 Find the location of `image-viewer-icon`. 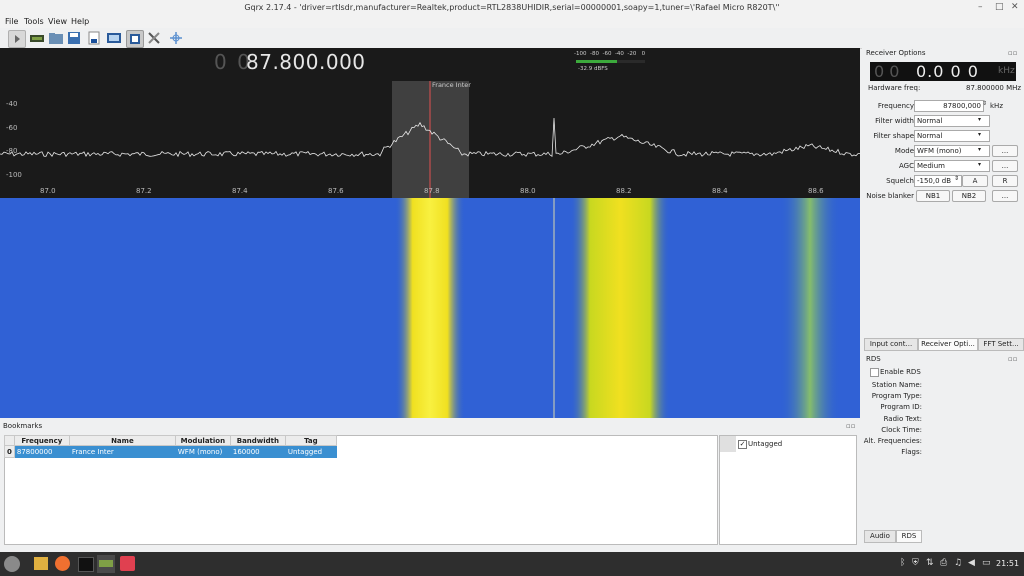

image-viewer-icon is located at coordinates (127, 563).